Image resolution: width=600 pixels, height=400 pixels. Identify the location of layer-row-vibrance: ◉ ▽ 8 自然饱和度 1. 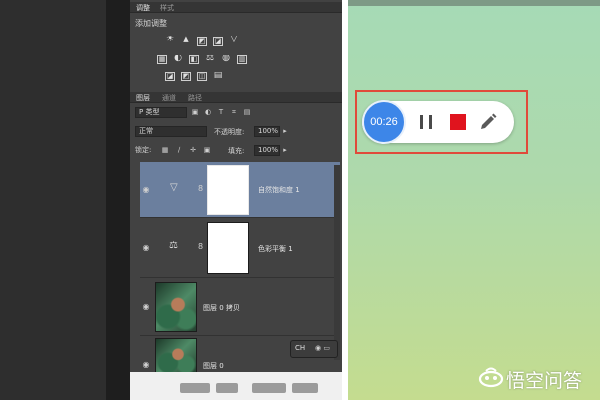
(240, 190).